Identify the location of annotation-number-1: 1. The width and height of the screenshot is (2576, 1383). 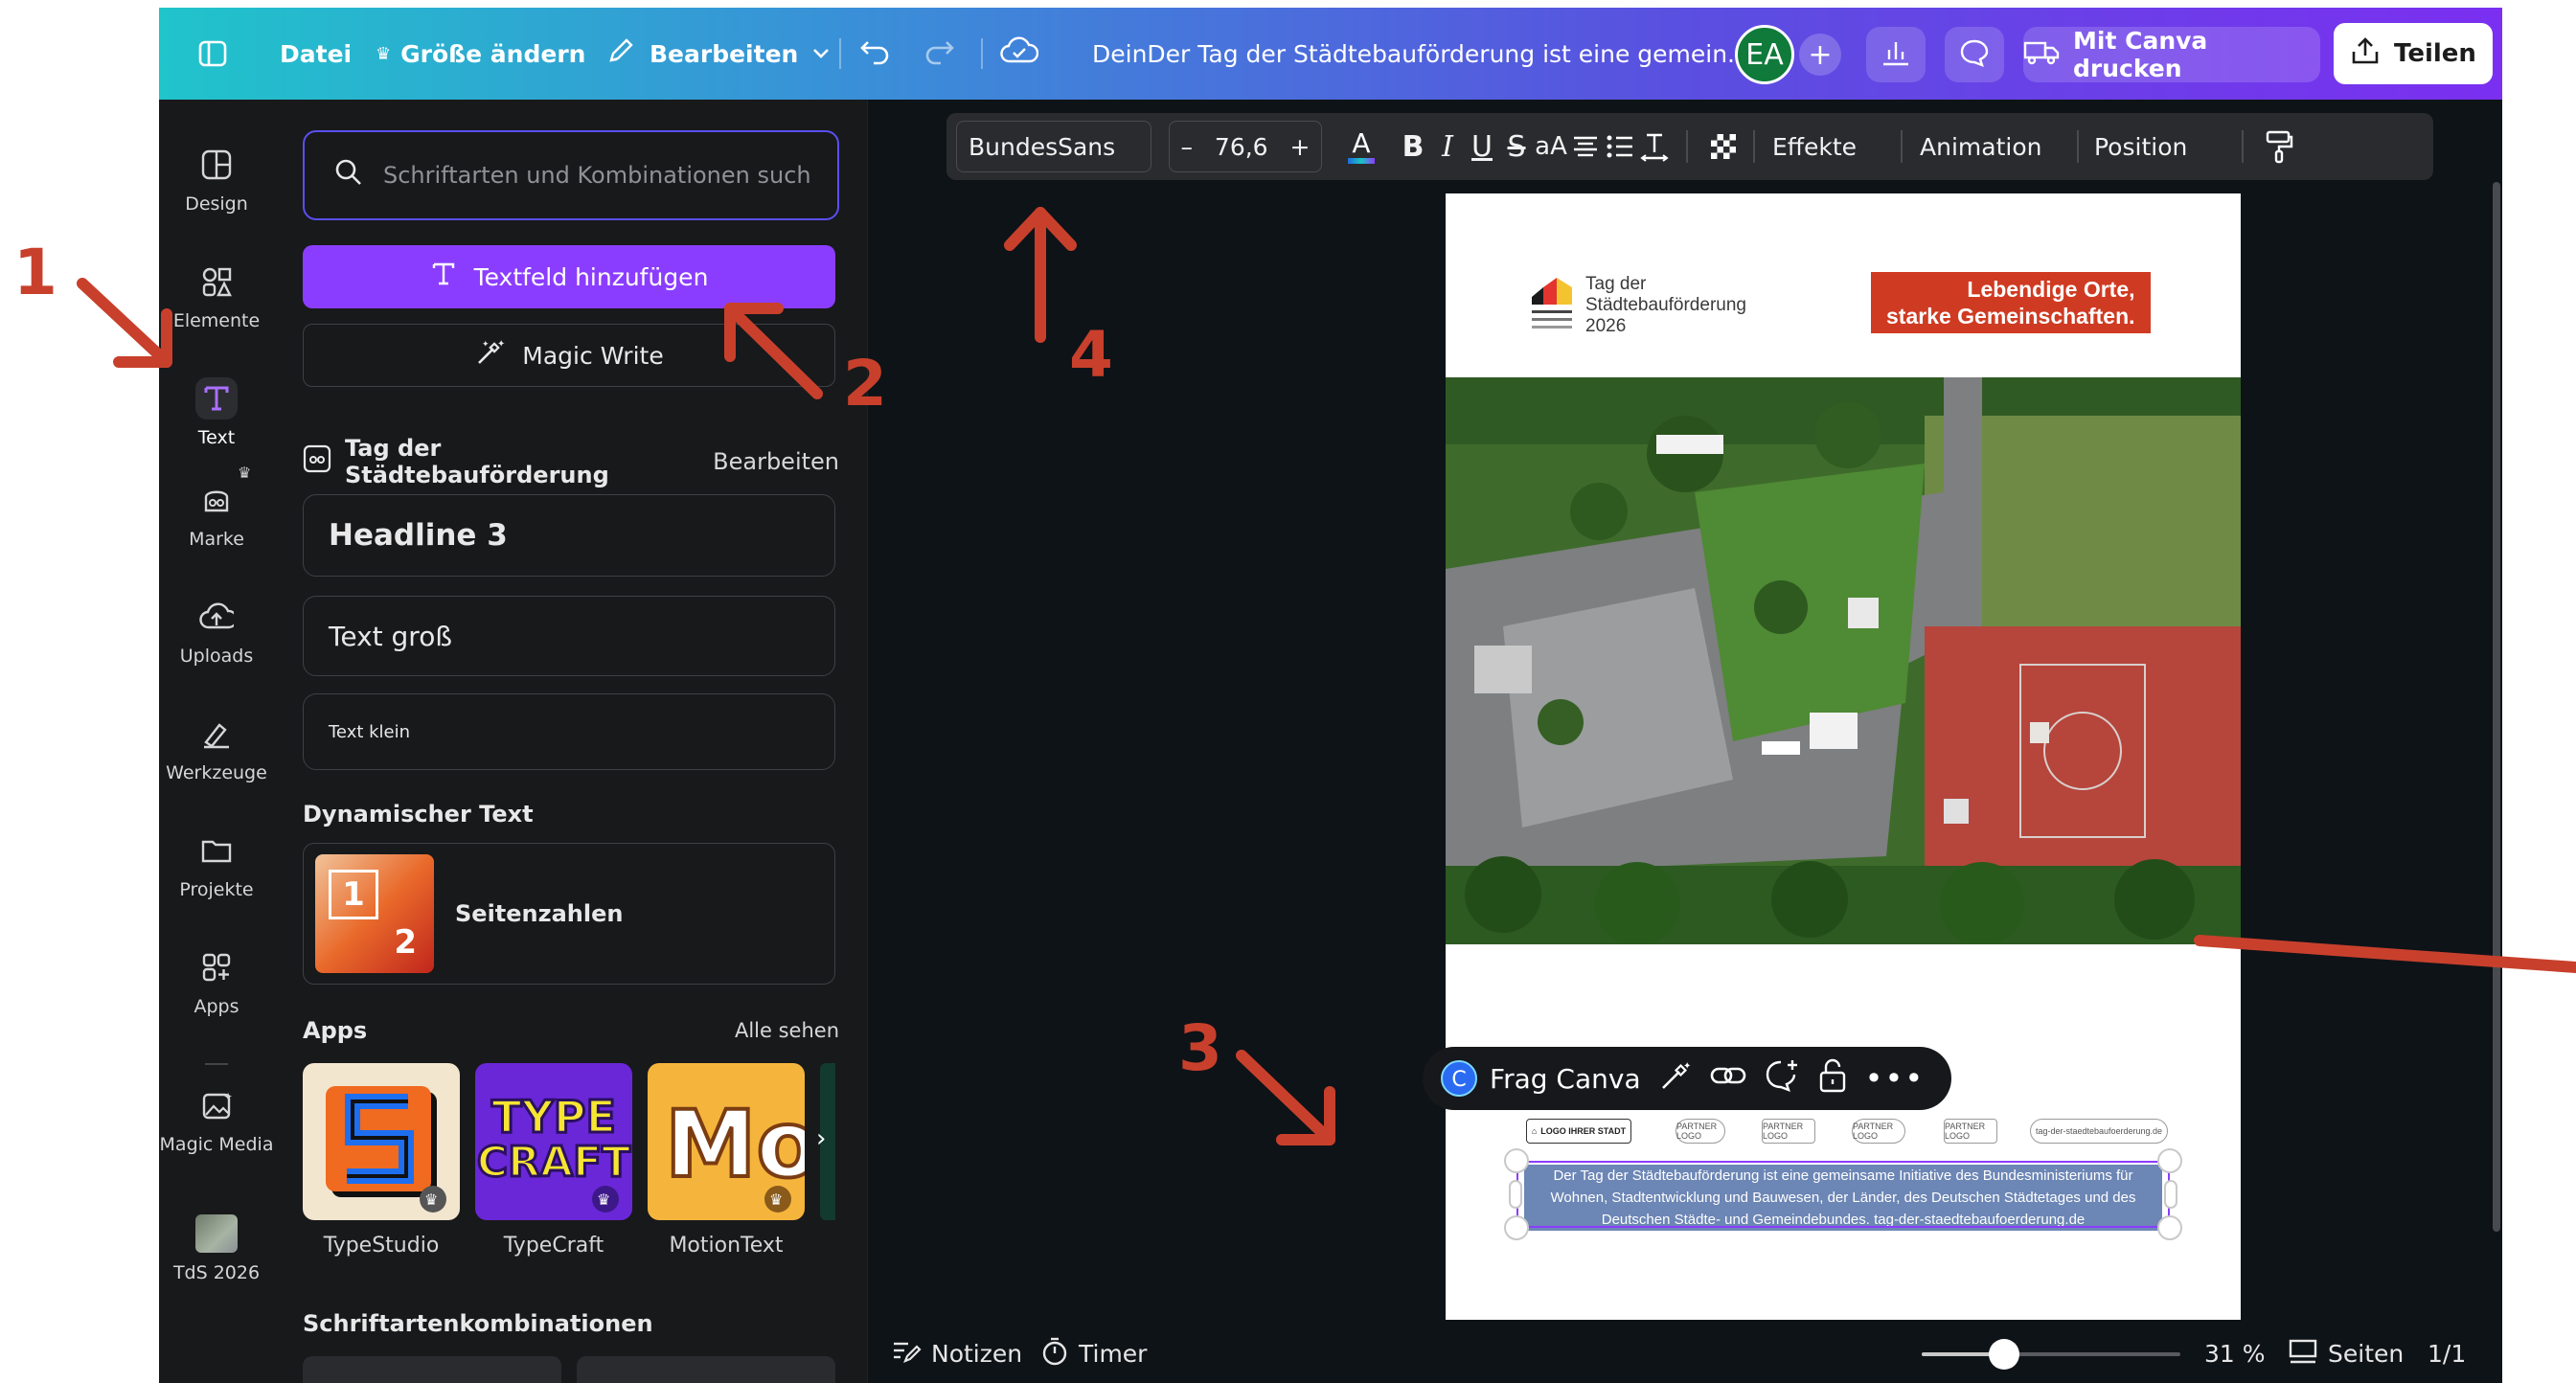
(35, 272).